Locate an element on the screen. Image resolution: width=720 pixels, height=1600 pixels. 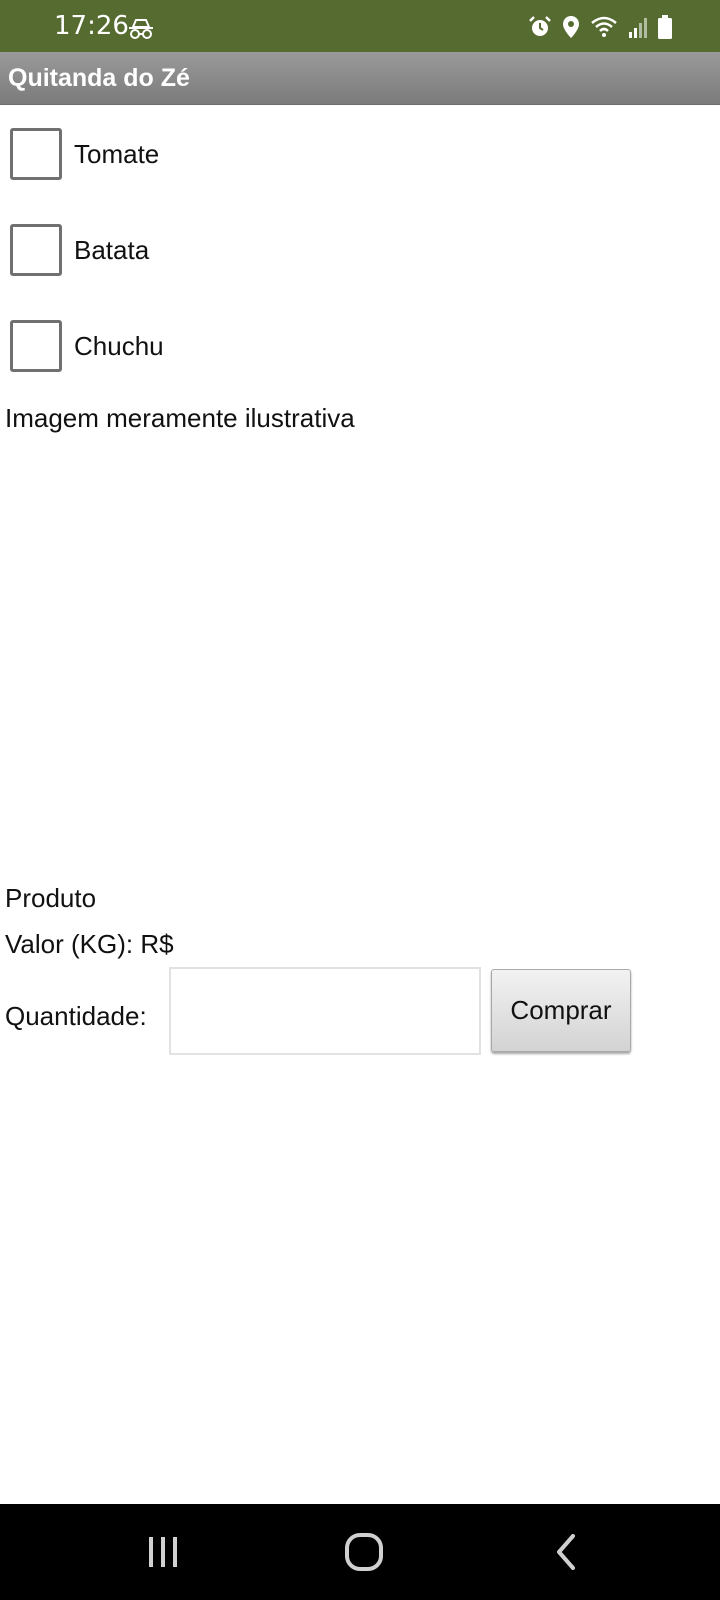
alarm-icon is located at coordinates (540, 27).